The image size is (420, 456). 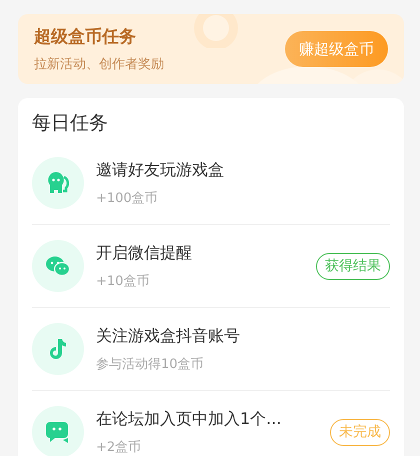 What do you see at coordinates (58, 183) in the screenshot?
I see `mascot-icon` at bounding box center [58, 183].